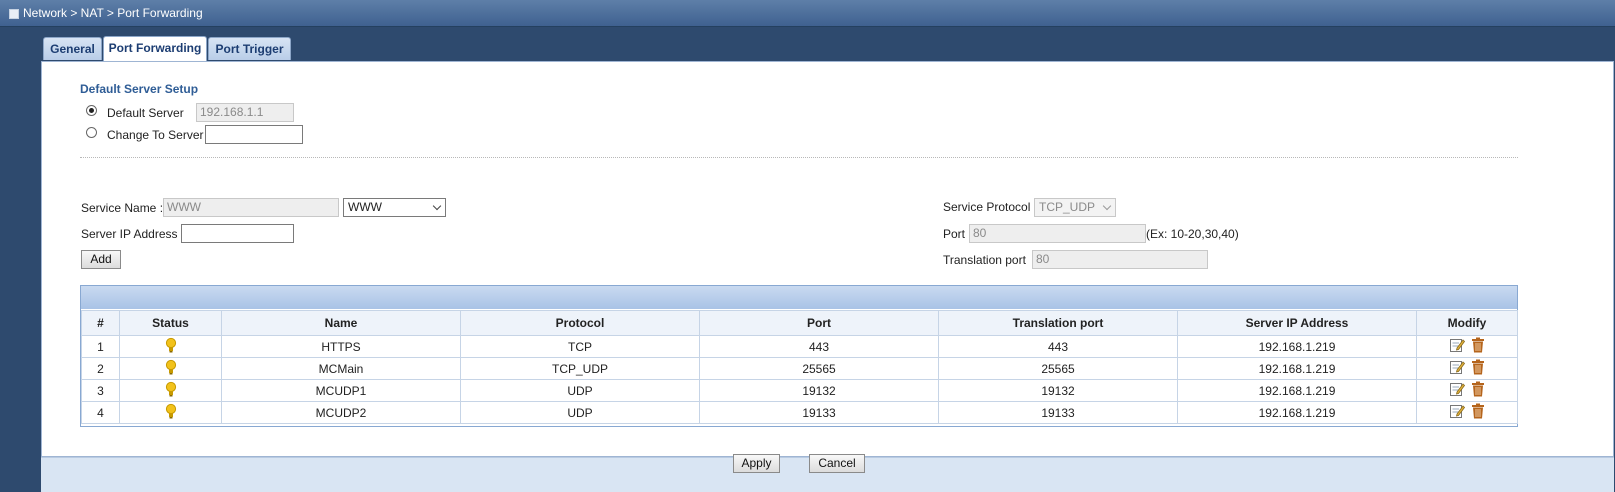  I want to click on row-num: 1, so click(100, 346).